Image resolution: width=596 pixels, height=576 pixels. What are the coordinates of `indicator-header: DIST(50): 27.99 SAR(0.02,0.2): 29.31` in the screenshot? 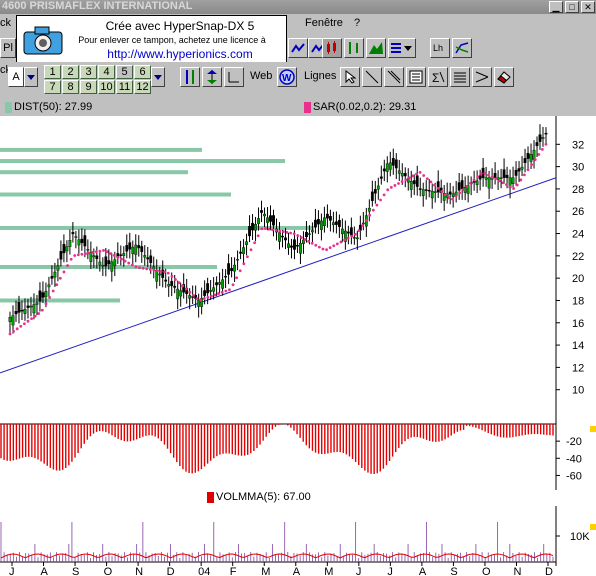 It's located at (298, 108).